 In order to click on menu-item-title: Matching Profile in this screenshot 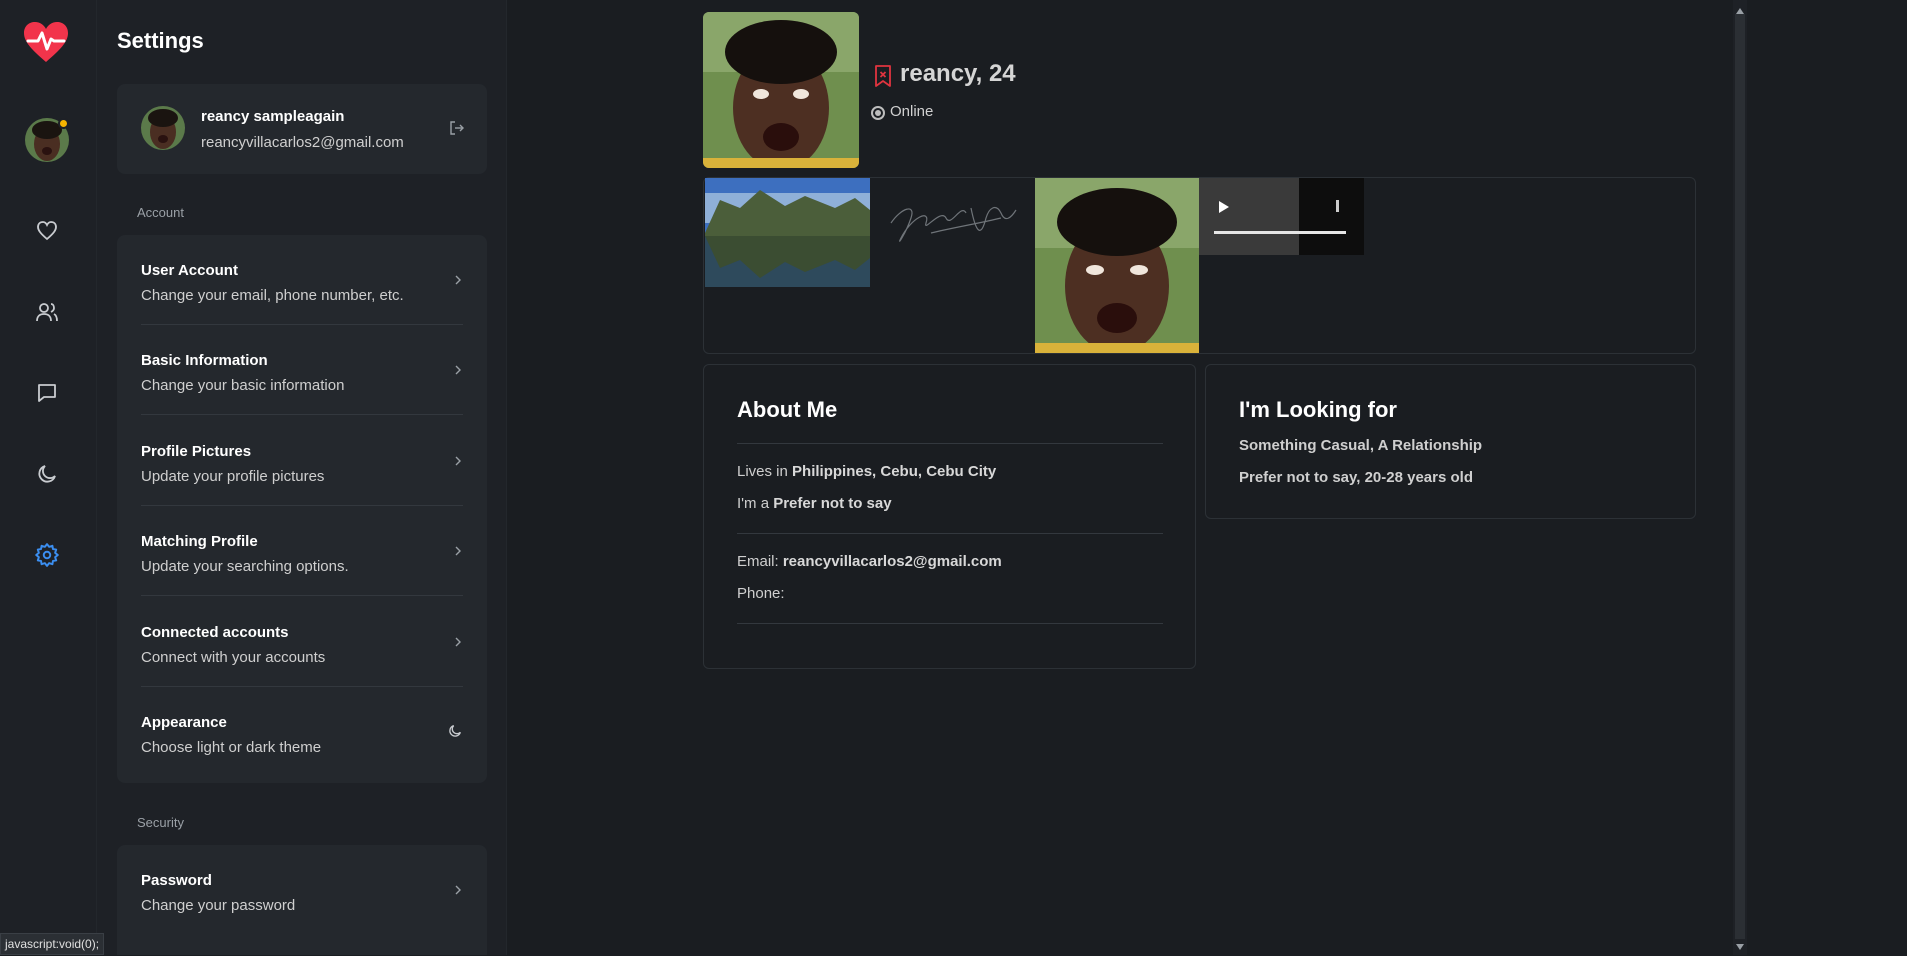, I will do `click(199, 541)`.